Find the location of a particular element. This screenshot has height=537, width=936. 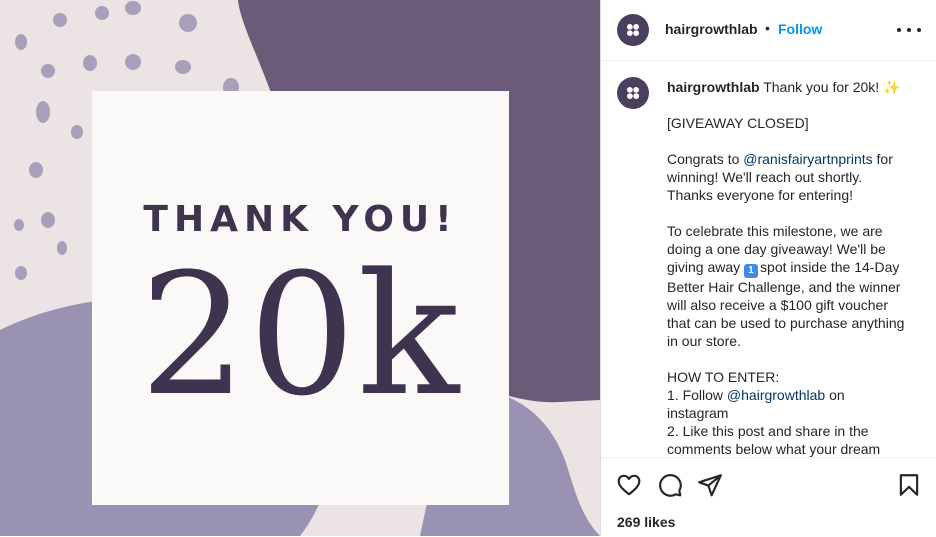

post-header: hairgrowthlab • Follow is located at coordinates (768, 30).